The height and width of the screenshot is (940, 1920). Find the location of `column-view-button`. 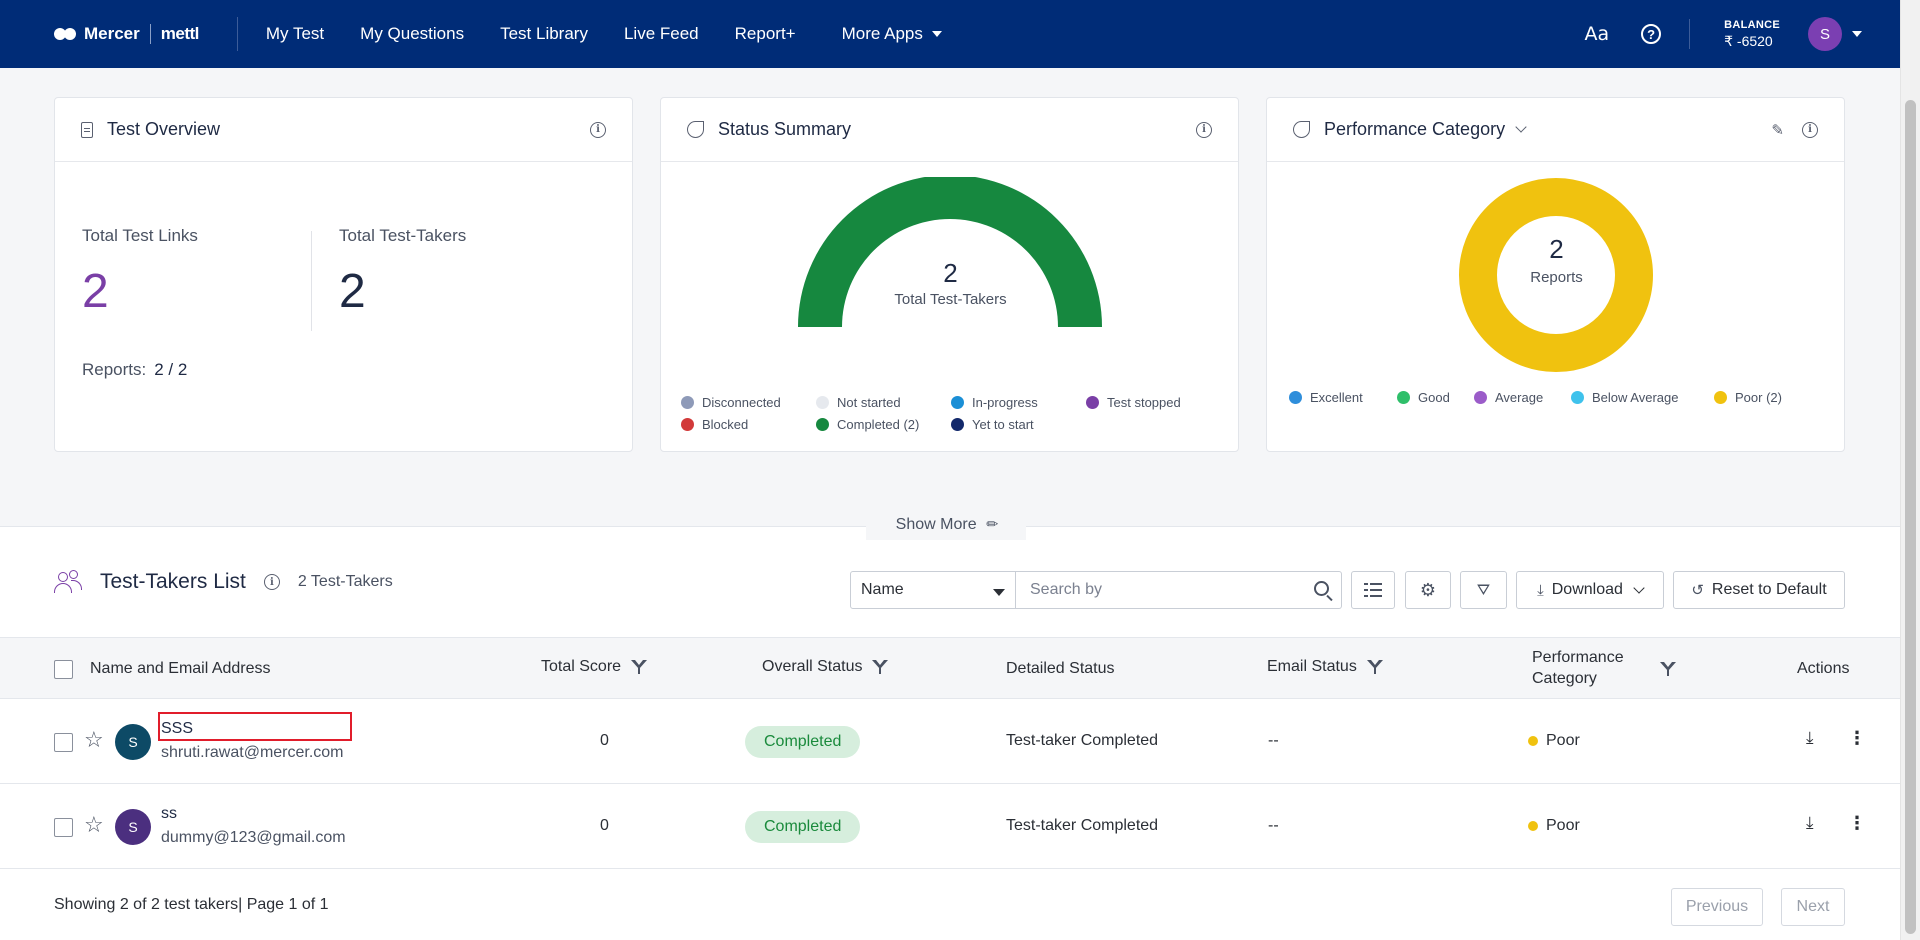

column-view-button is located at coordinates (1373, 590).